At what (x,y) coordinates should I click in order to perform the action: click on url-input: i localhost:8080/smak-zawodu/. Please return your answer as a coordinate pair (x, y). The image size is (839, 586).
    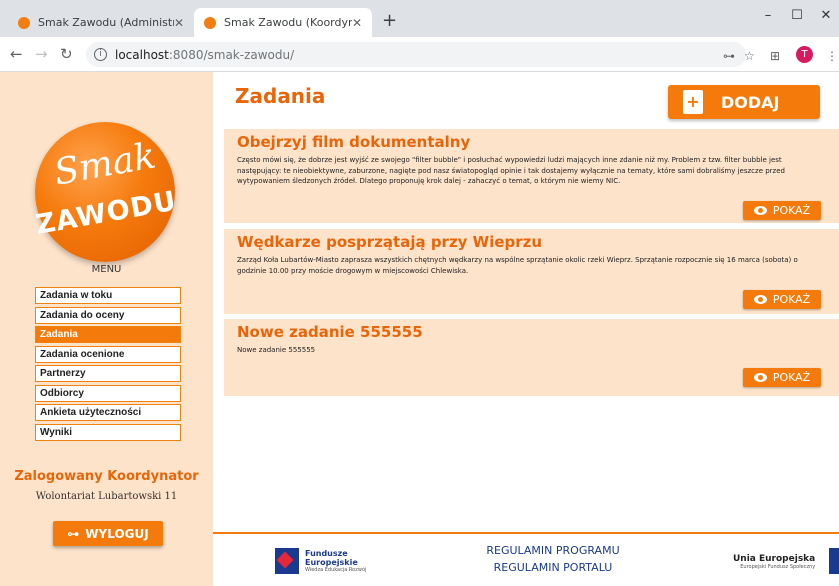
    Looking at the image, I should click on (416, 54).